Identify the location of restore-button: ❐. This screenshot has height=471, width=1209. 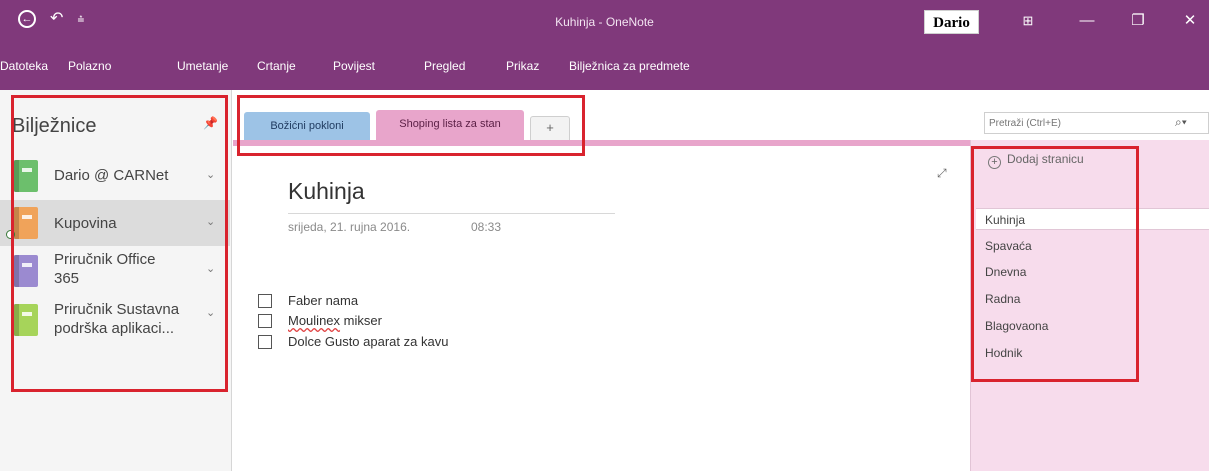
(1138, 21).